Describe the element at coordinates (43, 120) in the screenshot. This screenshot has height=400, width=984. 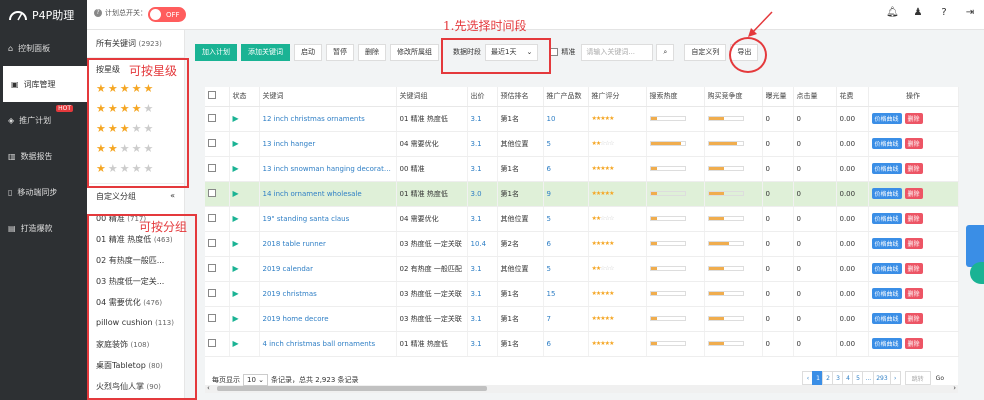
I see `sidebar-item-plans: ◈ 推广计划 HOT` at that location.